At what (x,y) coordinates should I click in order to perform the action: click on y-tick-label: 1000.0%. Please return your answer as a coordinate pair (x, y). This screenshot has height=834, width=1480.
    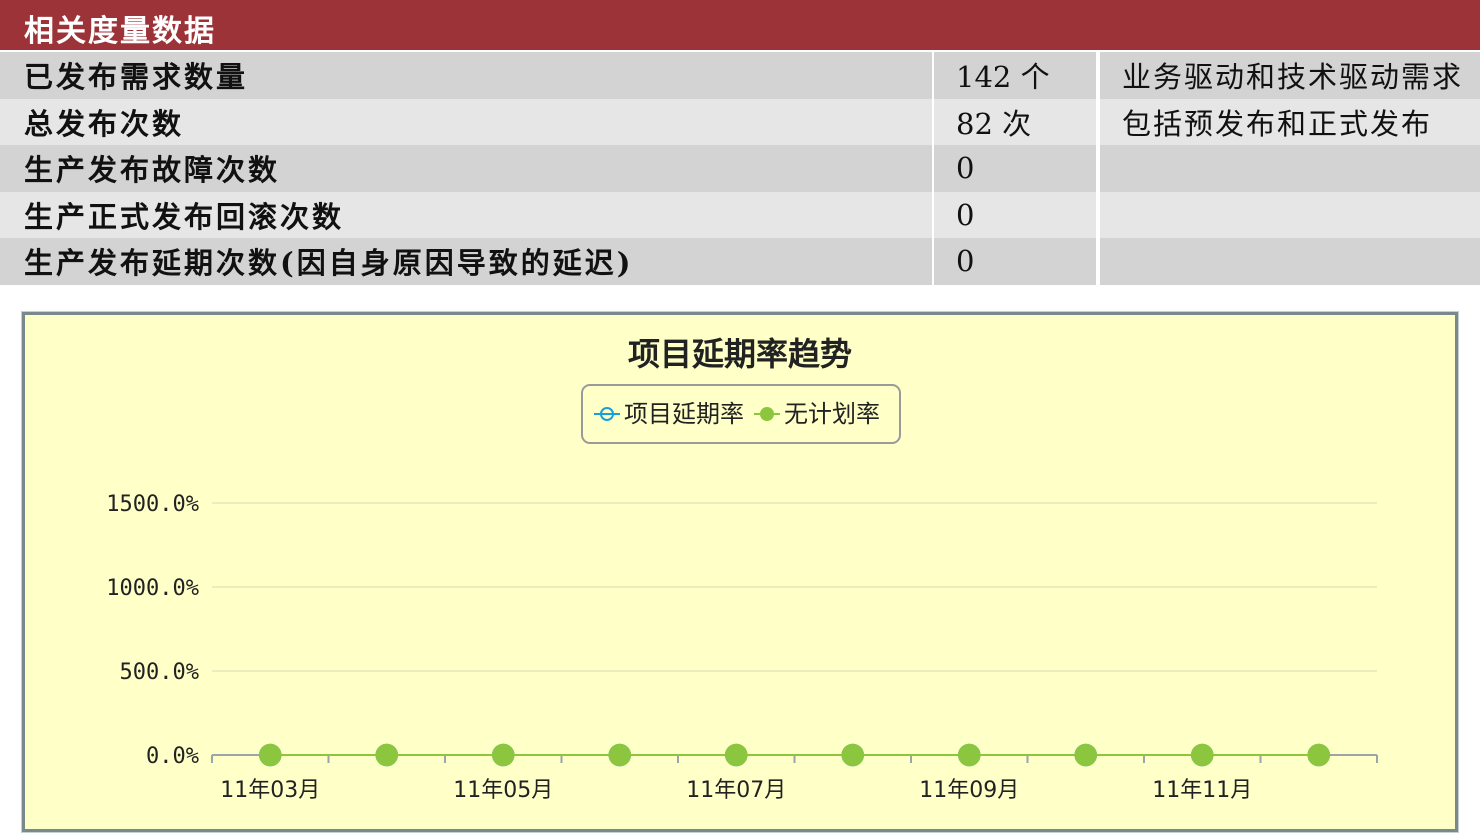
    Looking at the image, I should click on (152, 588).